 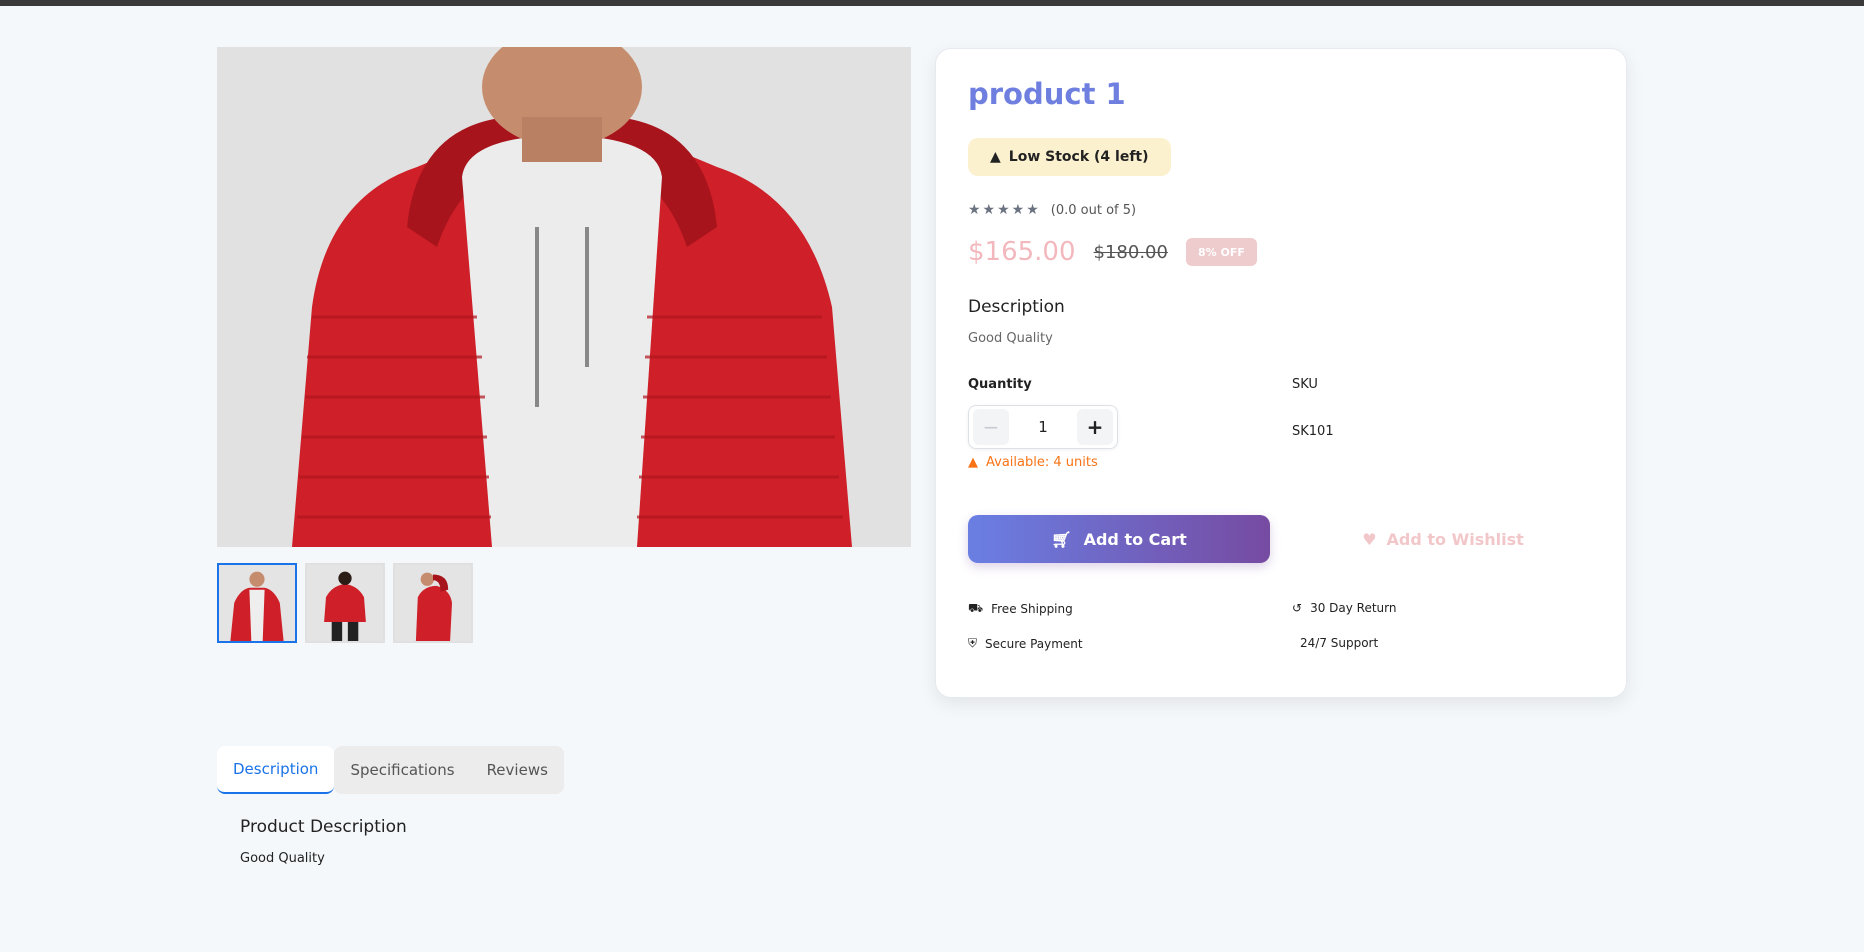 I want to click on product-tabs: Description Specifications Reviews, so click(x=390, y=770).